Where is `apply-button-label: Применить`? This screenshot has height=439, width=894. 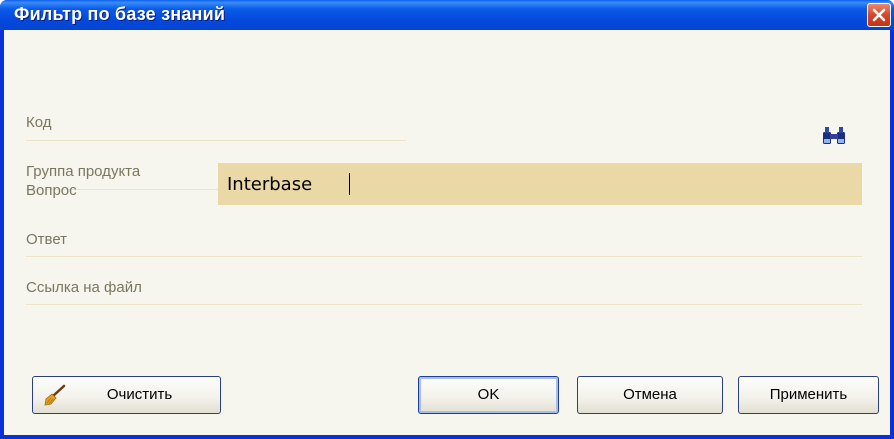 apply-button-label: Применить is located at coordinates (808, 394).